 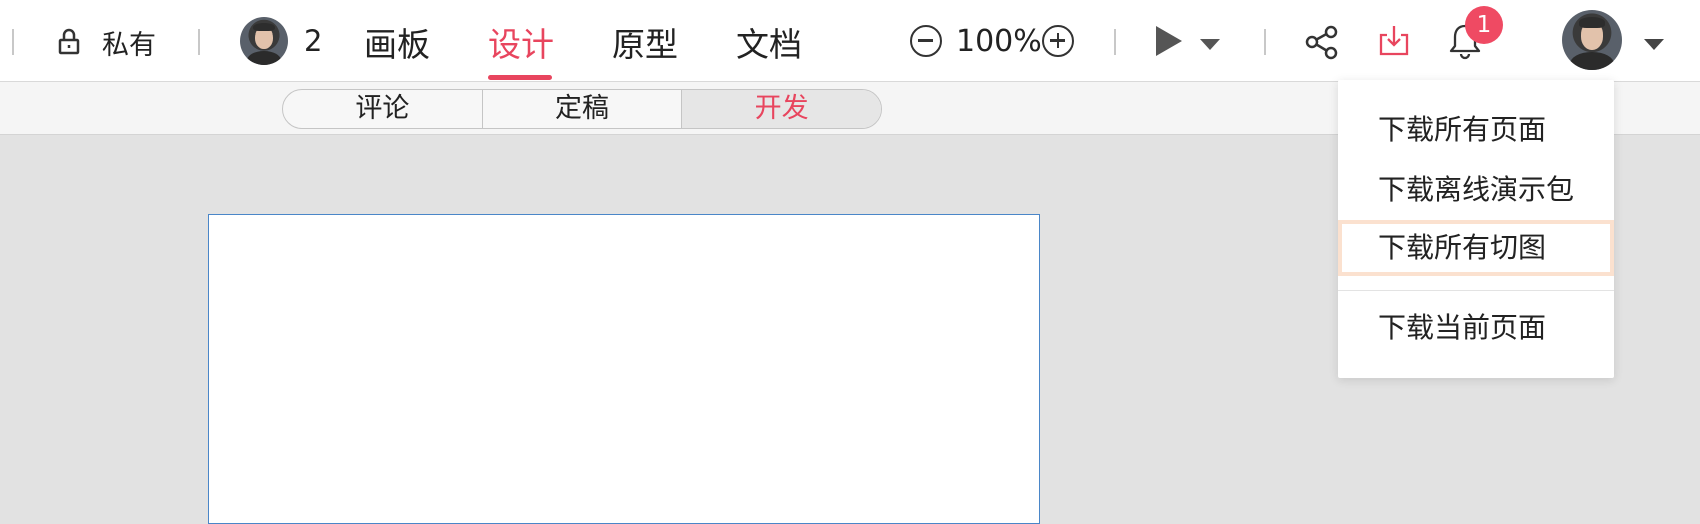 What do you see at coordinates (1476, 328) in the screenshot?
I see `menu-item-download-current-page: 下载当前页面` at bounding box center [1476, 328].